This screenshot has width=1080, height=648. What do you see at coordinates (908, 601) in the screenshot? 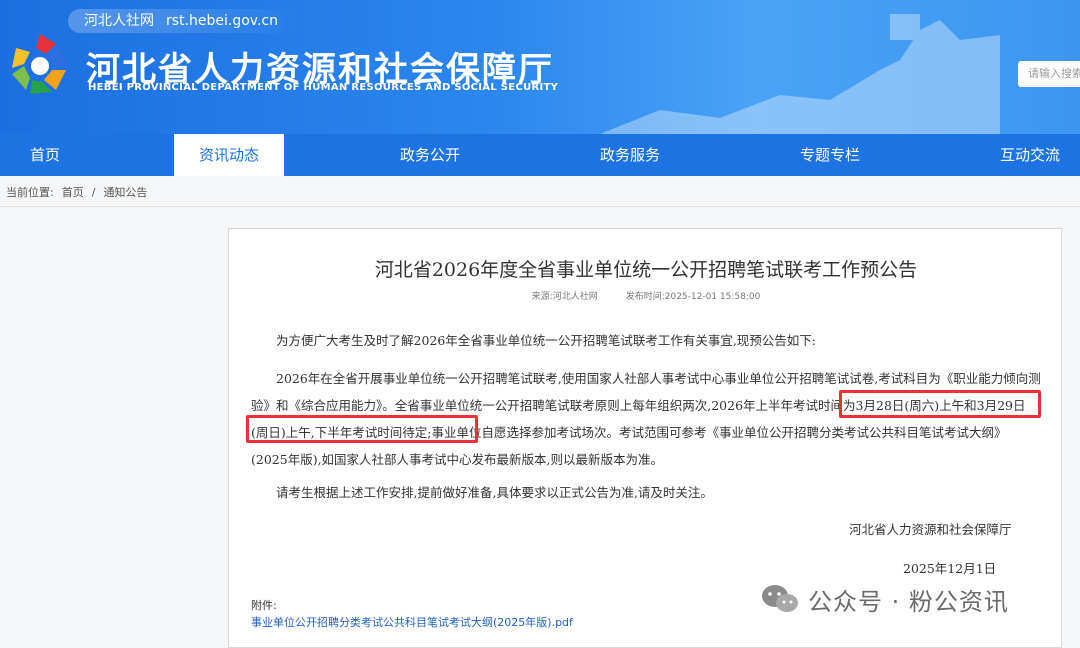
I see `watermark-text: 公众号 · 粉公资讯` at bounding box center [908, 601].